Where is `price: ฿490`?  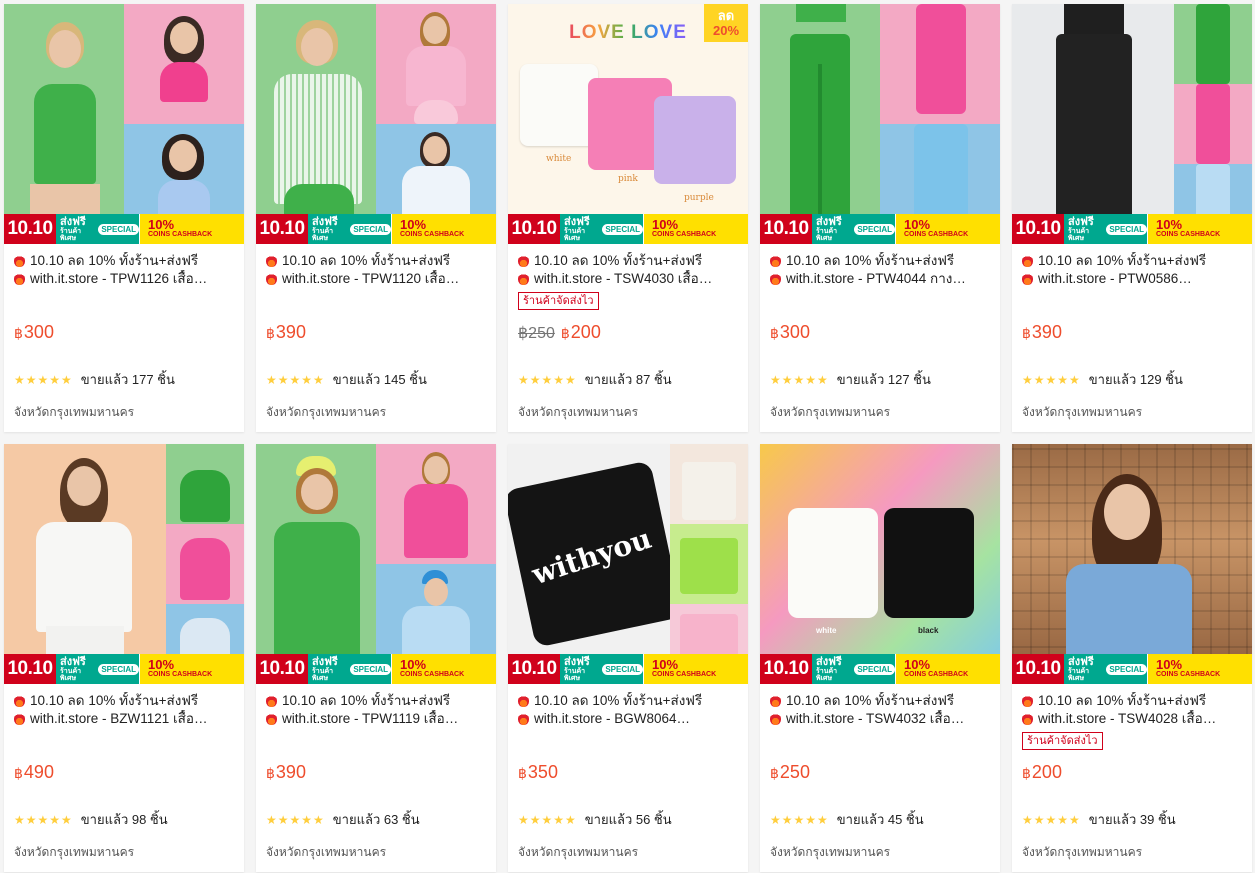 price: ฿490 is located at coordinates (34, 772).